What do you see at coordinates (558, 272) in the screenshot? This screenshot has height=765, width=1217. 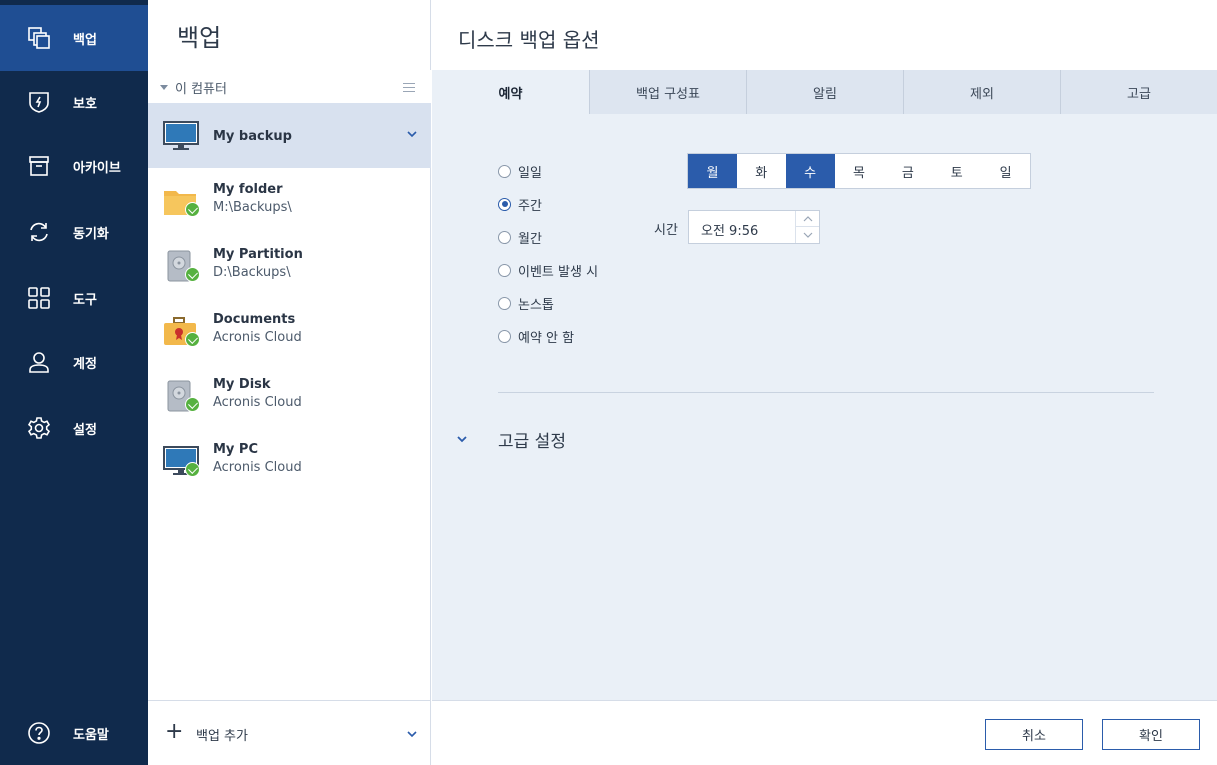 I see `radio-label: 이벤트 발생 시` at bounding box center [558, 272].